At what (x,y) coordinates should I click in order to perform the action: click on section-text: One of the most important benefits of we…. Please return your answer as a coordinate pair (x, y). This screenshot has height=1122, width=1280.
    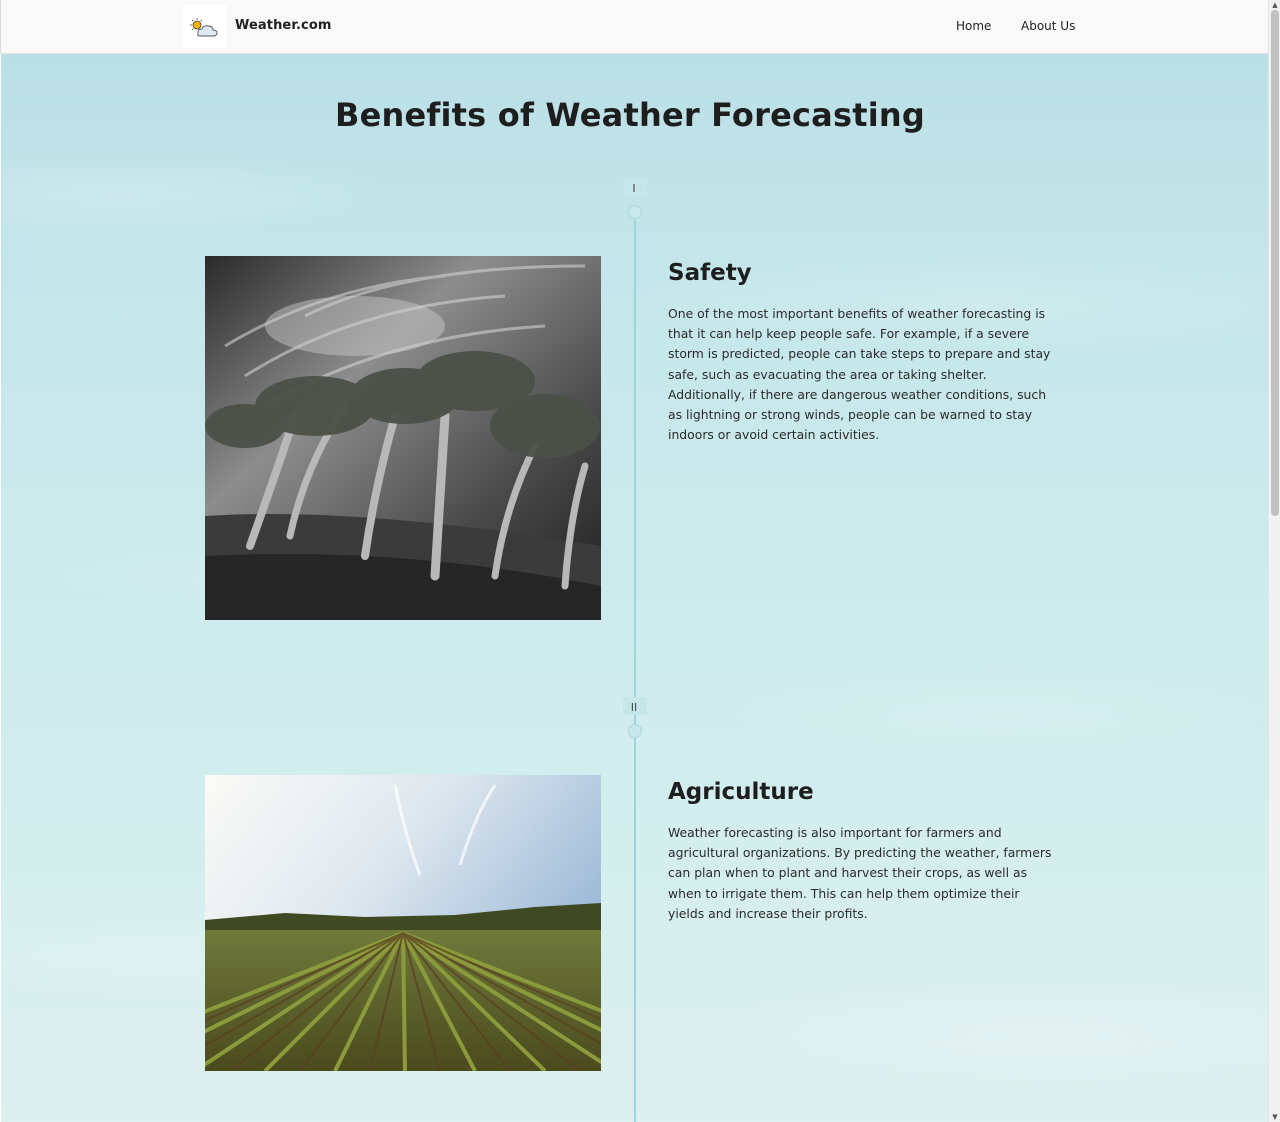
    Looking at the image, I should click on (859, 374).